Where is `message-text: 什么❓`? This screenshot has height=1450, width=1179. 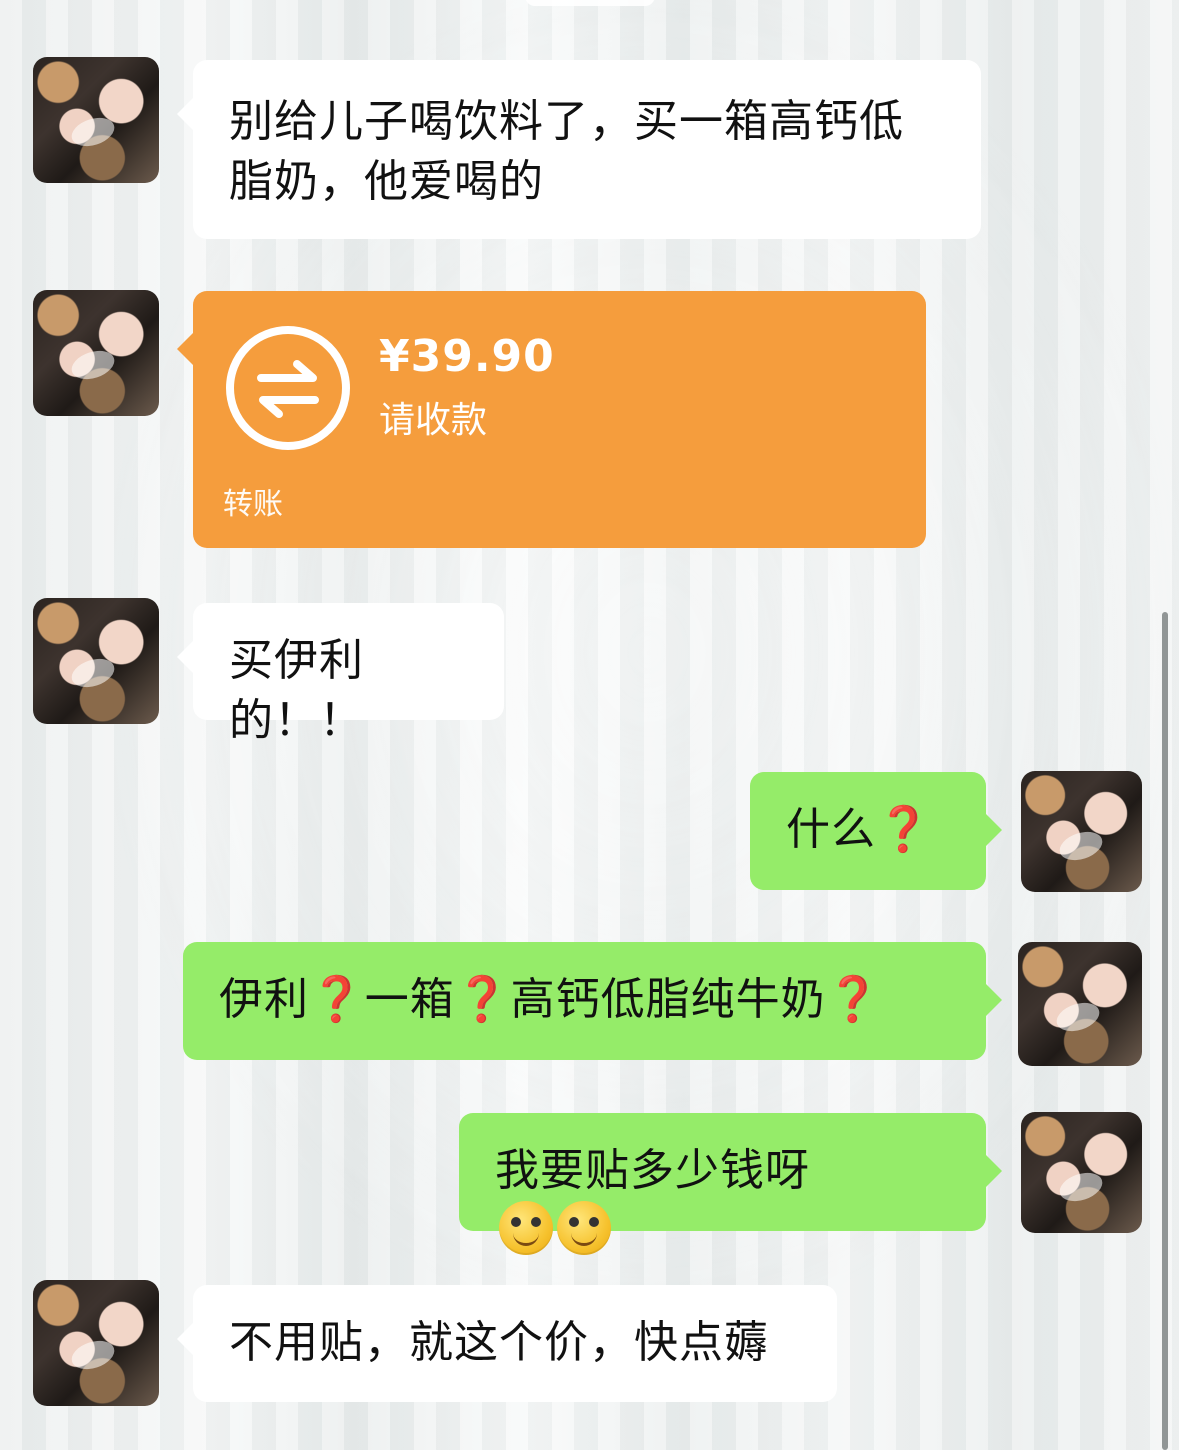
message-text: 什么❓ is located at coordinates (859, 829).